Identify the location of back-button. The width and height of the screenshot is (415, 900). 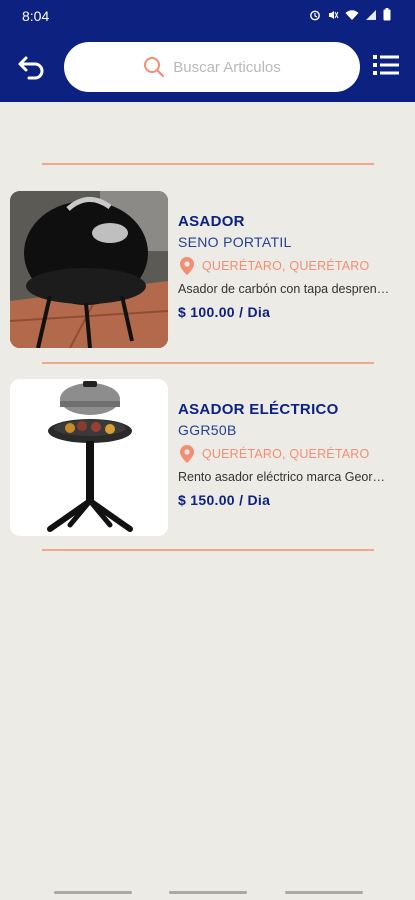
(32, 66).